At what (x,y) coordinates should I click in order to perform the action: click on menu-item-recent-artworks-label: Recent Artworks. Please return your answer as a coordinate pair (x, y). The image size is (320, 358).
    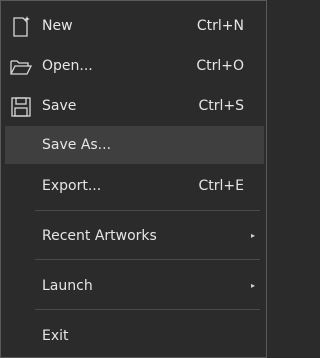
    Looking at the image, I should click on (99, 236).